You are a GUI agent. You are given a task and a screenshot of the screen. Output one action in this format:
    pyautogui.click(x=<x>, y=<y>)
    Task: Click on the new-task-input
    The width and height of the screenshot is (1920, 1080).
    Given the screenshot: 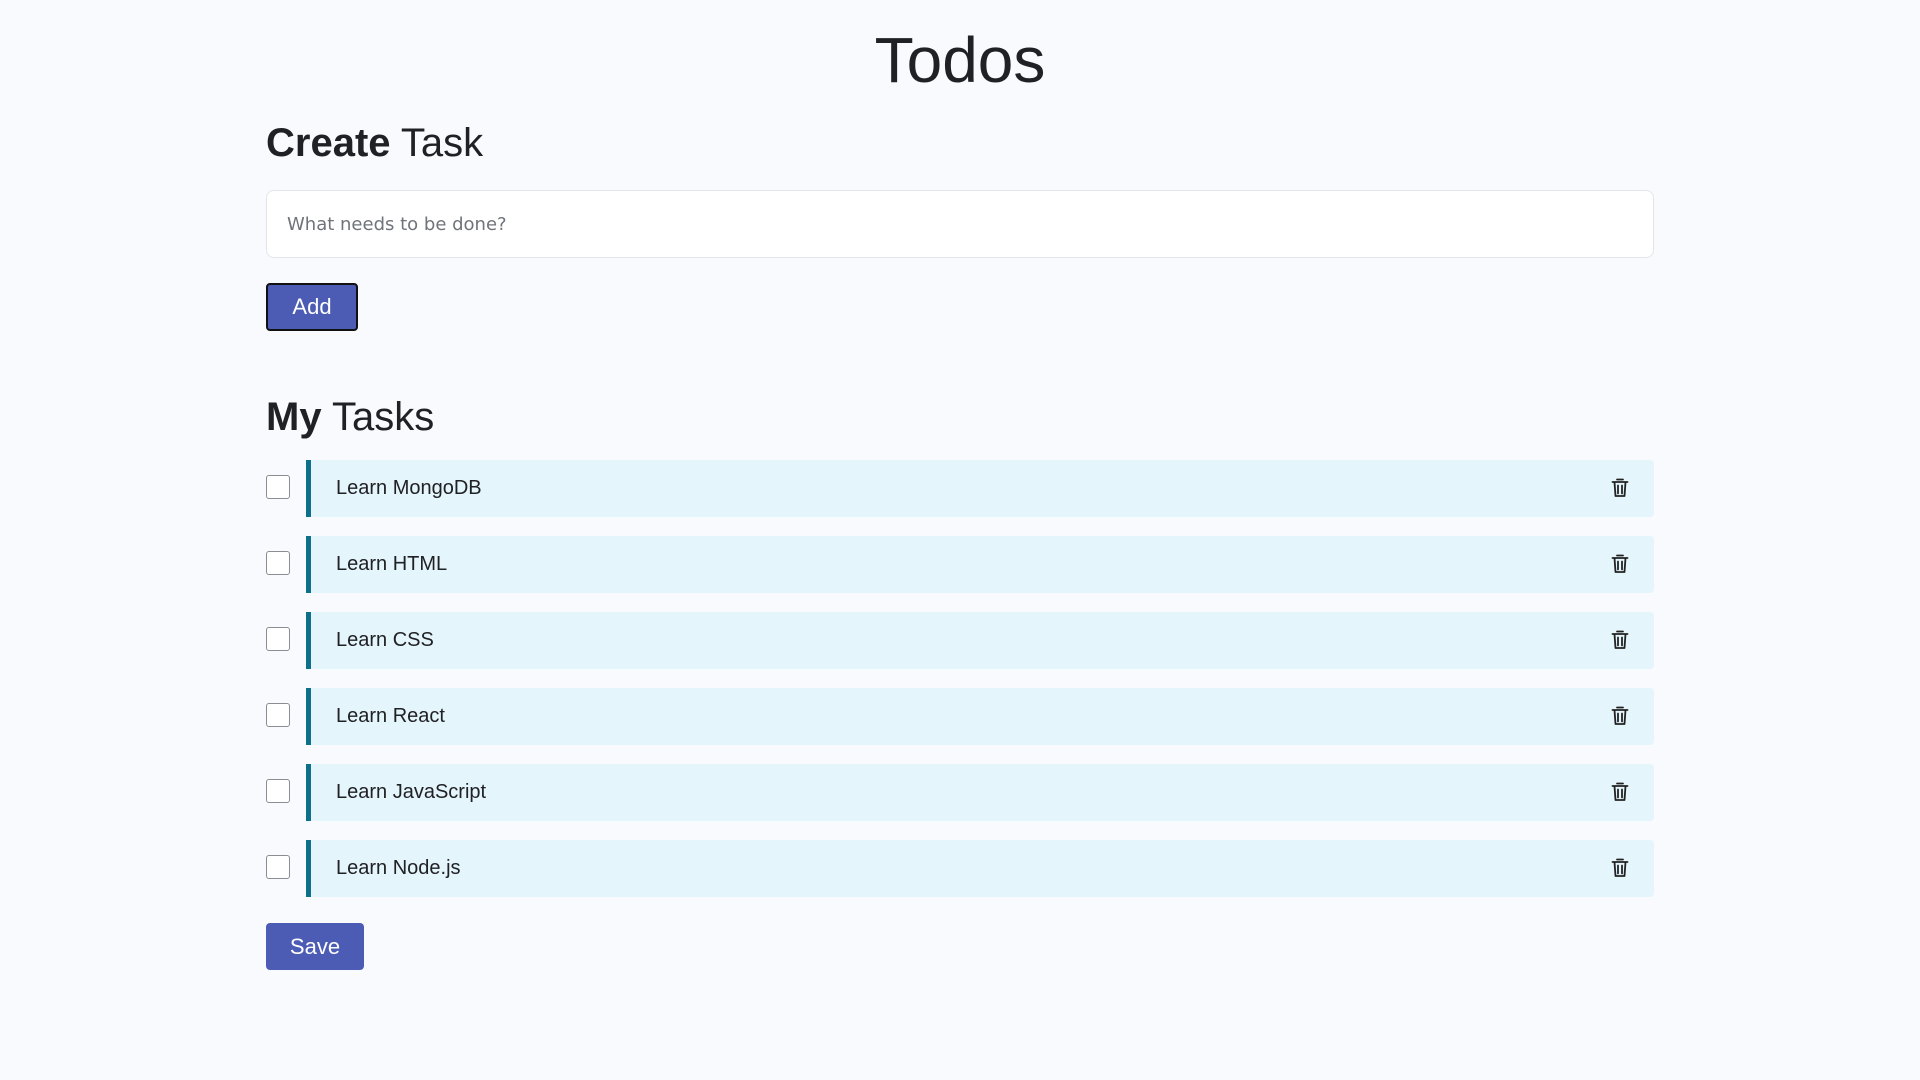 What is the action you would take?
    pyautogui.click(x=960, y=224)
    